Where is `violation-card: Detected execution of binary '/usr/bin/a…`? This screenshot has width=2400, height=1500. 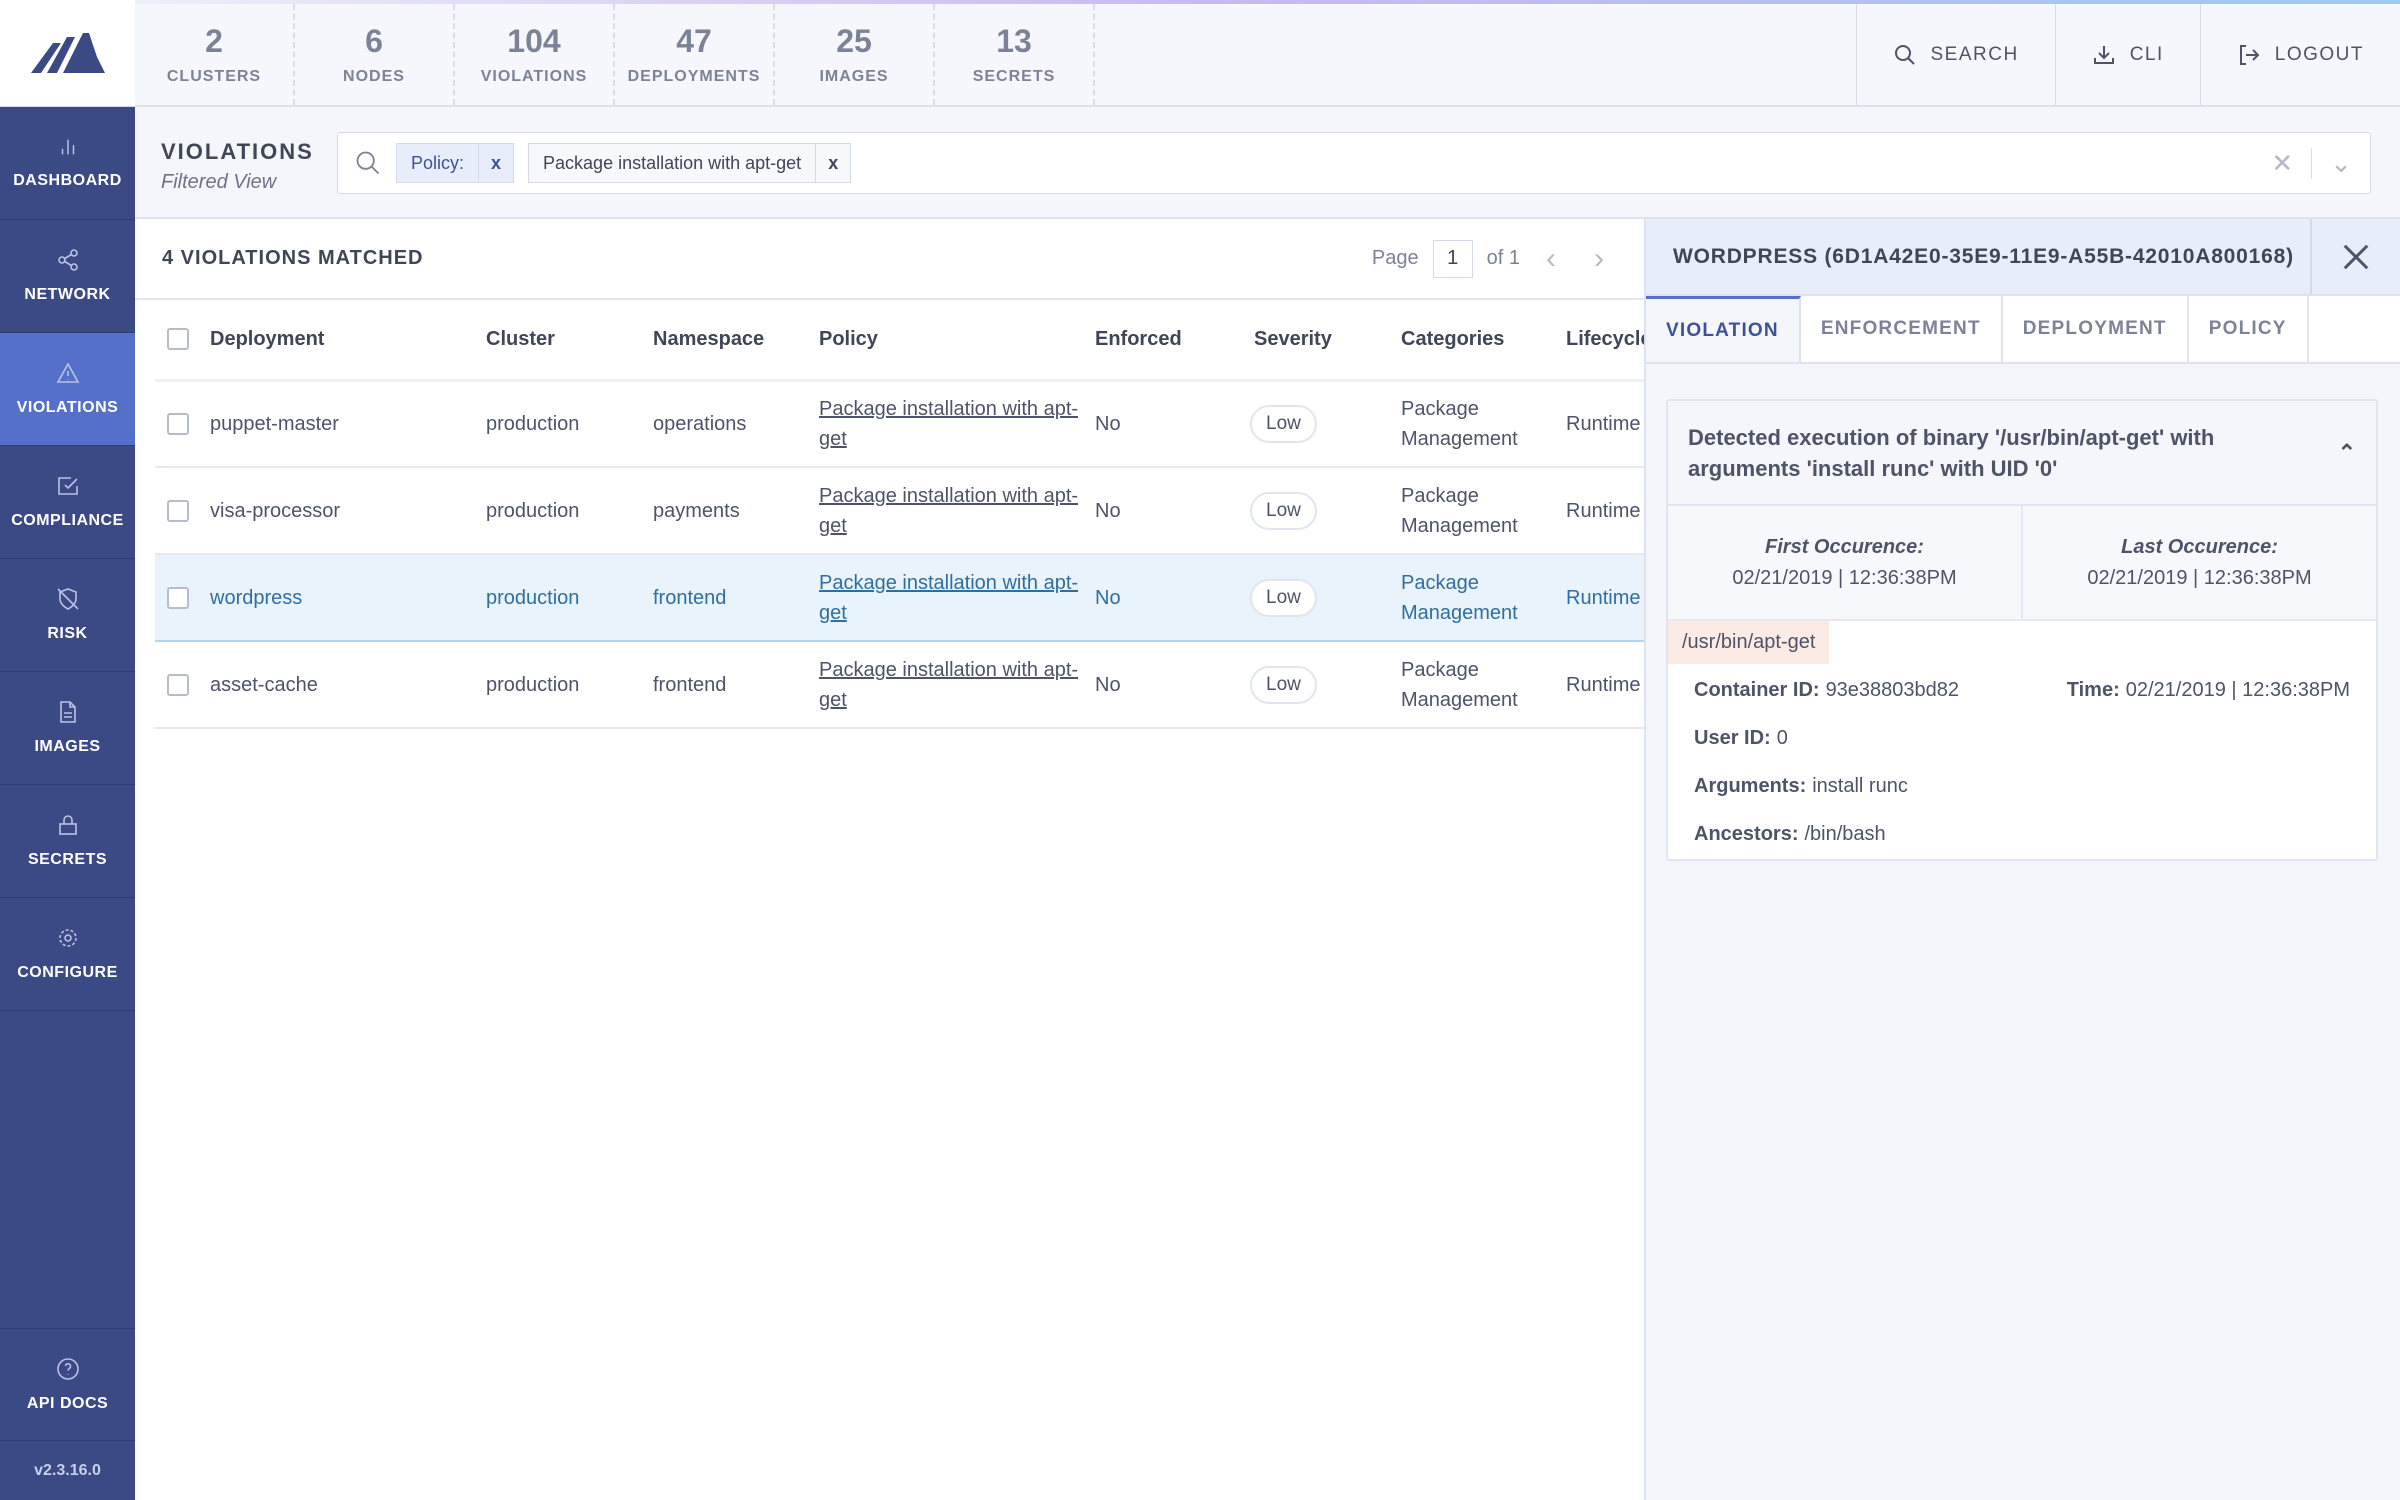
violation-card: Detected execution of binary '/usr/bin/a… is located at coordinates (2022, 630).